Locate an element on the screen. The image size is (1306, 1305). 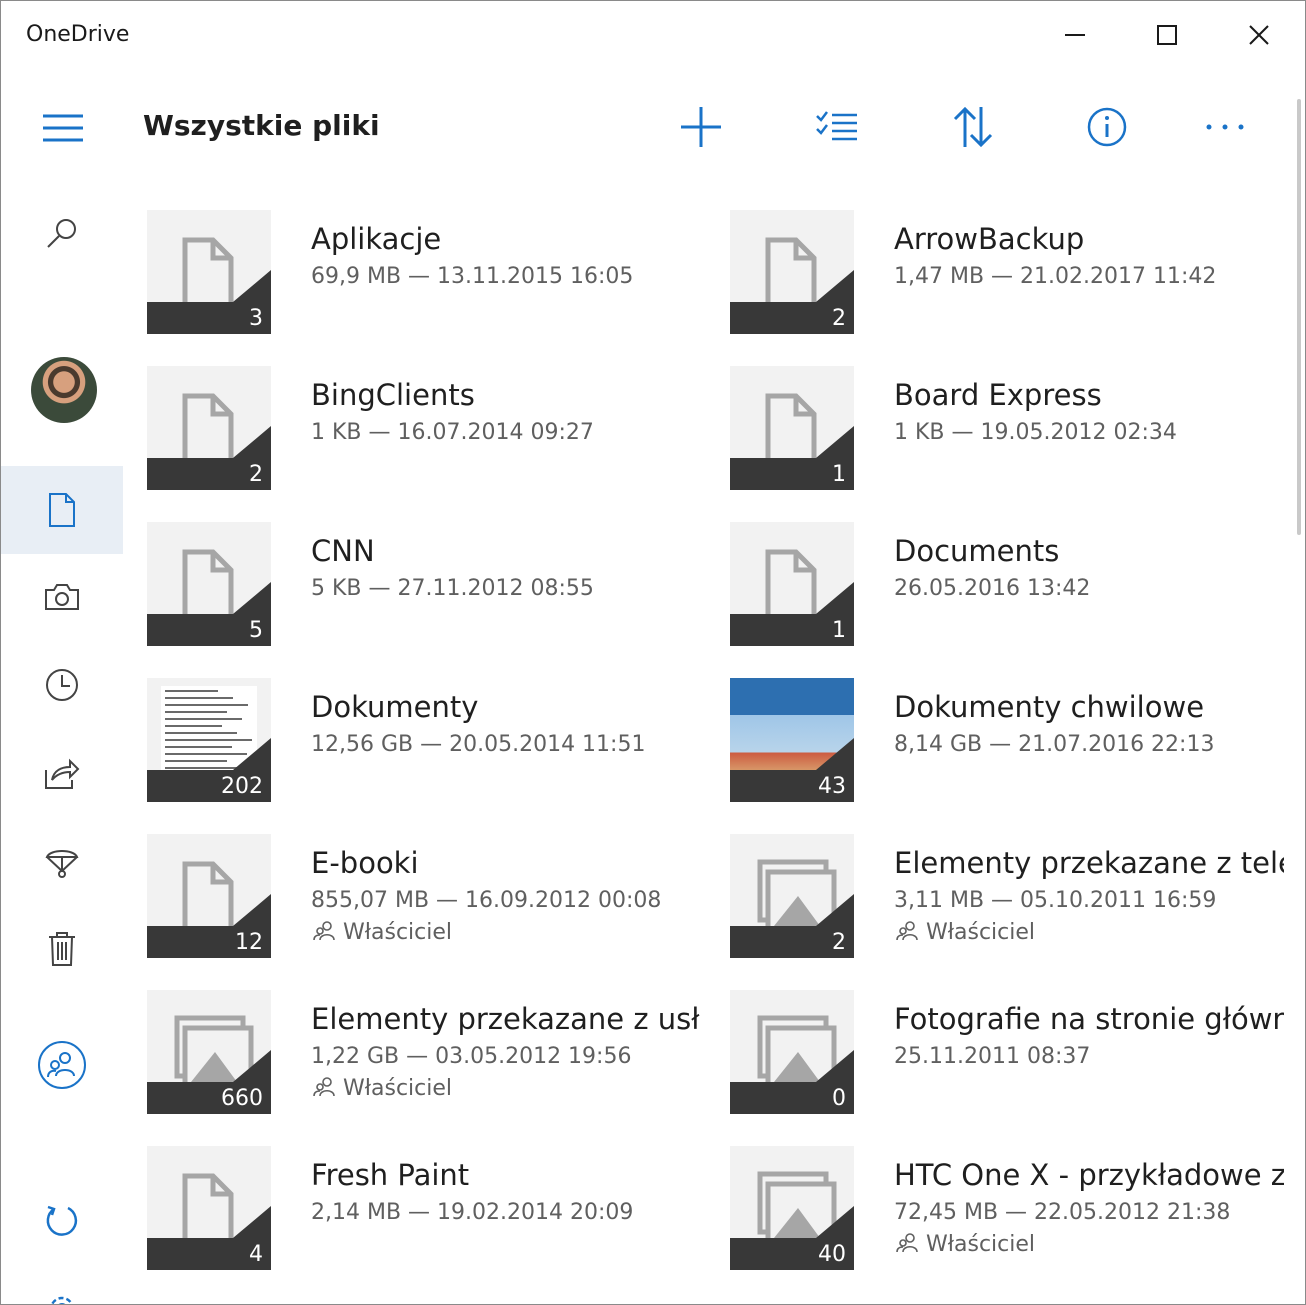
item-thumbnail: 3 is located at coordinates (209, 272).